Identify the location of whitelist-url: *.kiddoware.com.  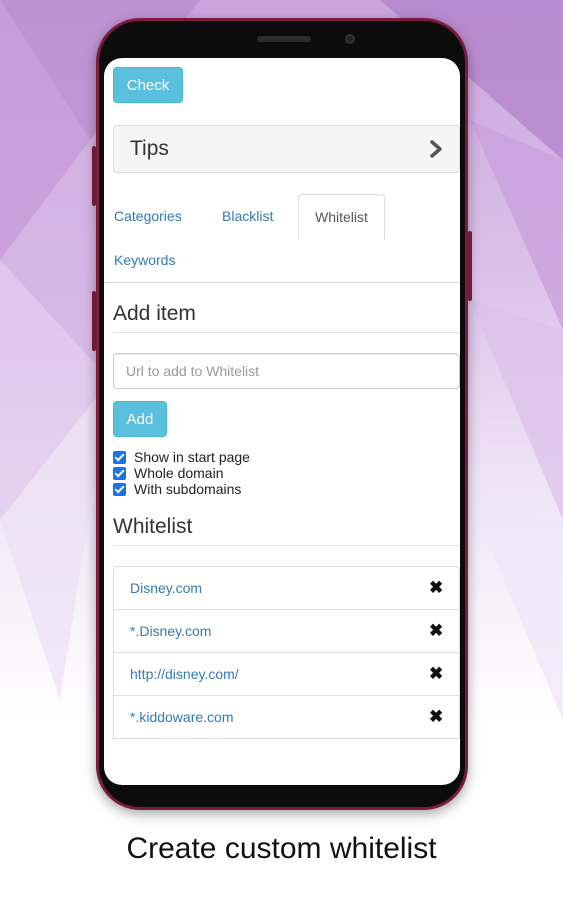
(182, 717).